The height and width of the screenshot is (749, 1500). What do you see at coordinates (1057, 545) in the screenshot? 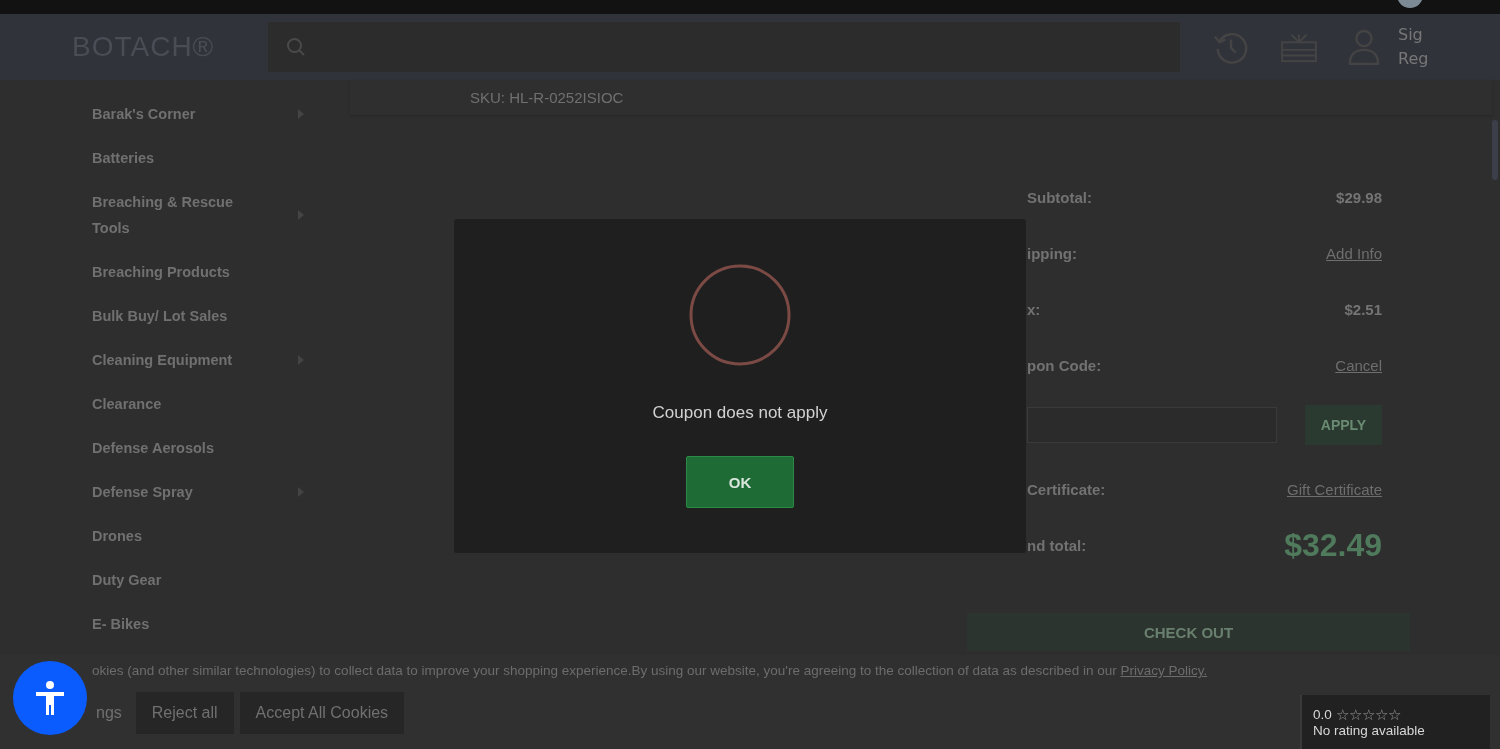
I see `summary-label: nd total:` at bounding box center [1057, 545].